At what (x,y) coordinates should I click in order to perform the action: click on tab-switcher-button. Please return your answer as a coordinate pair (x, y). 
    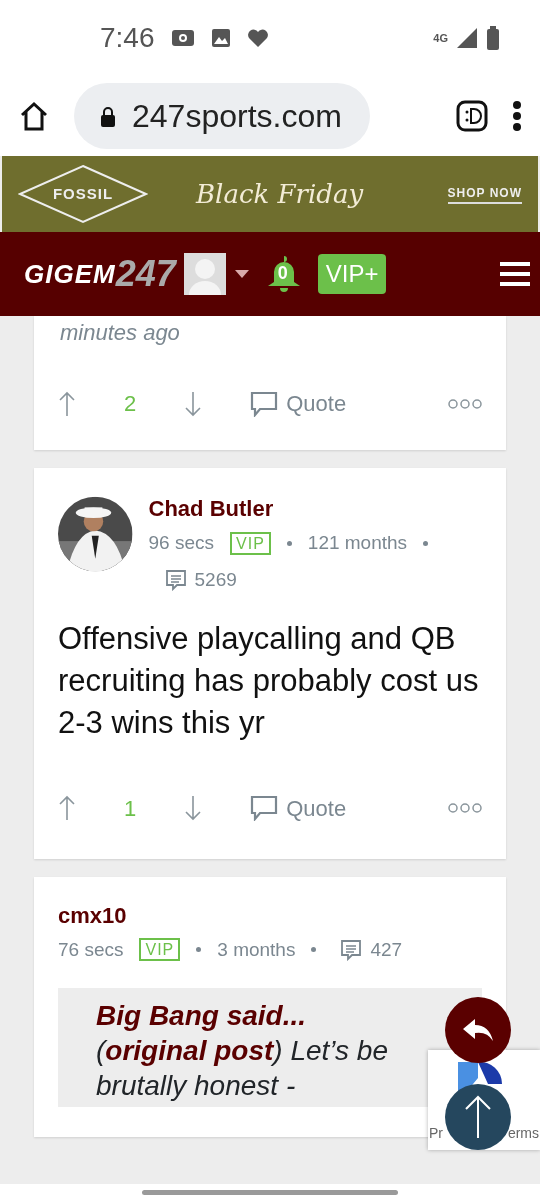
    Looking at the image, I should click on (472, 116).